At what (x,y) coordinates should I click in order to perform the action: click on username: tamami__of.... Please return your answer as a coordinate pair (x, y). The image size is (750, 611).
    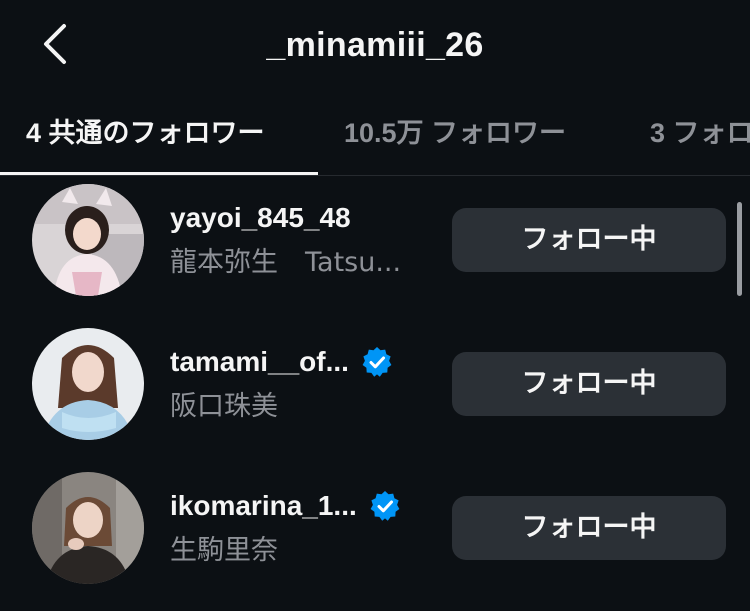
    Looking at the image, I should click on (259, 361).